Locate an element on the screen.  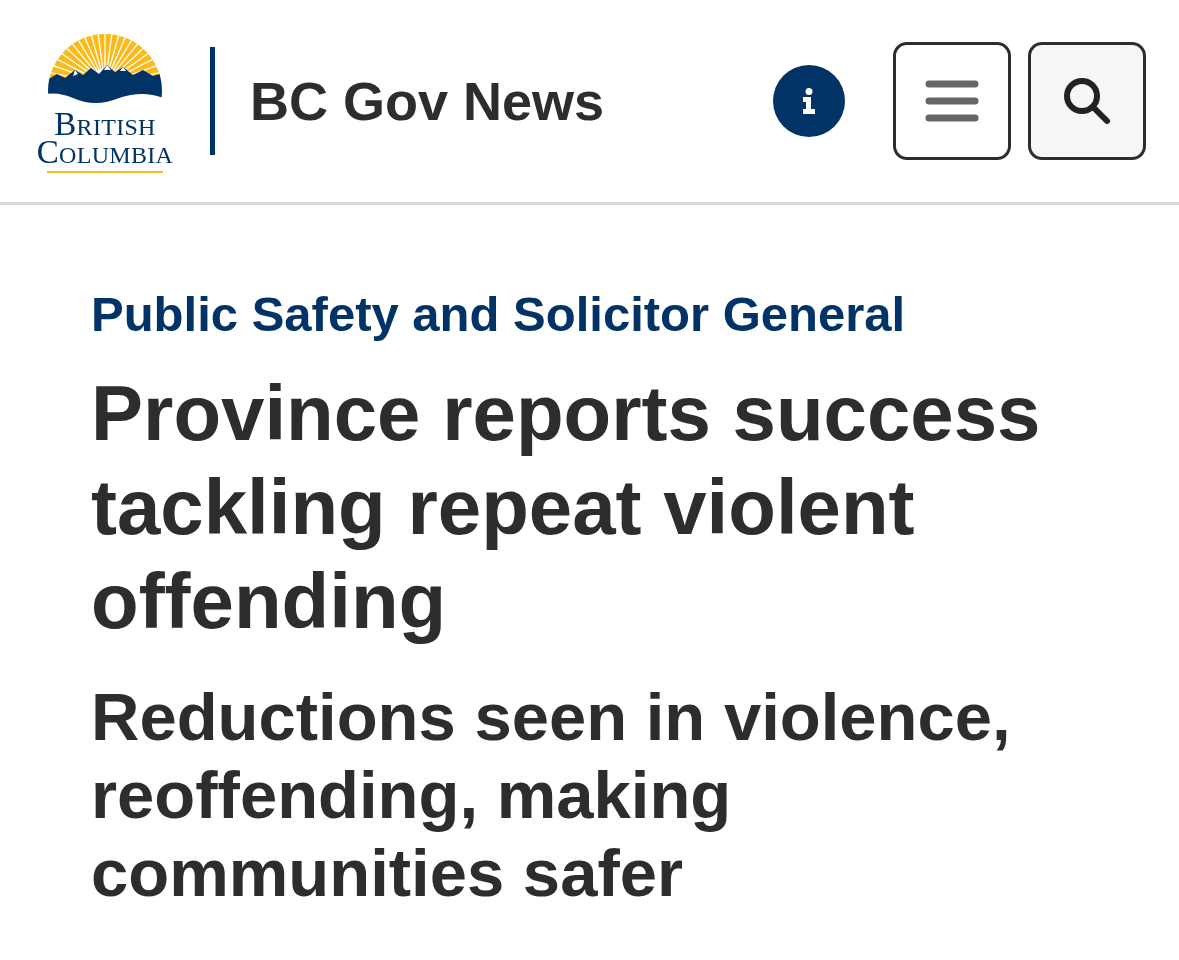
ministry-link: Public Safety and Solicitor General is located at coordinates (498, 314).